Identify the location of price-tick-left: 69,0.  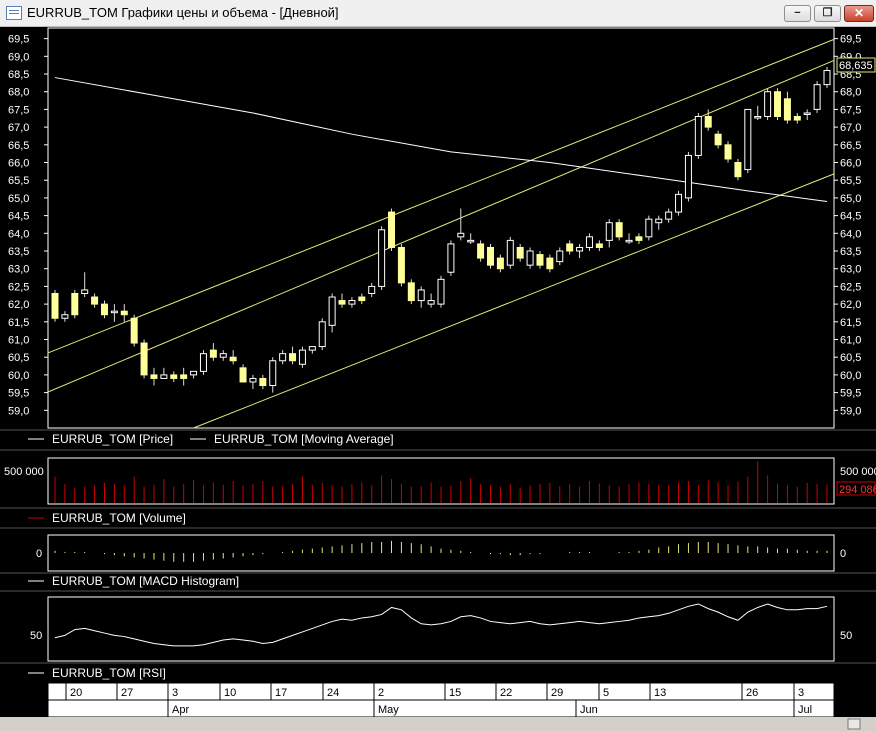
(18, 57).